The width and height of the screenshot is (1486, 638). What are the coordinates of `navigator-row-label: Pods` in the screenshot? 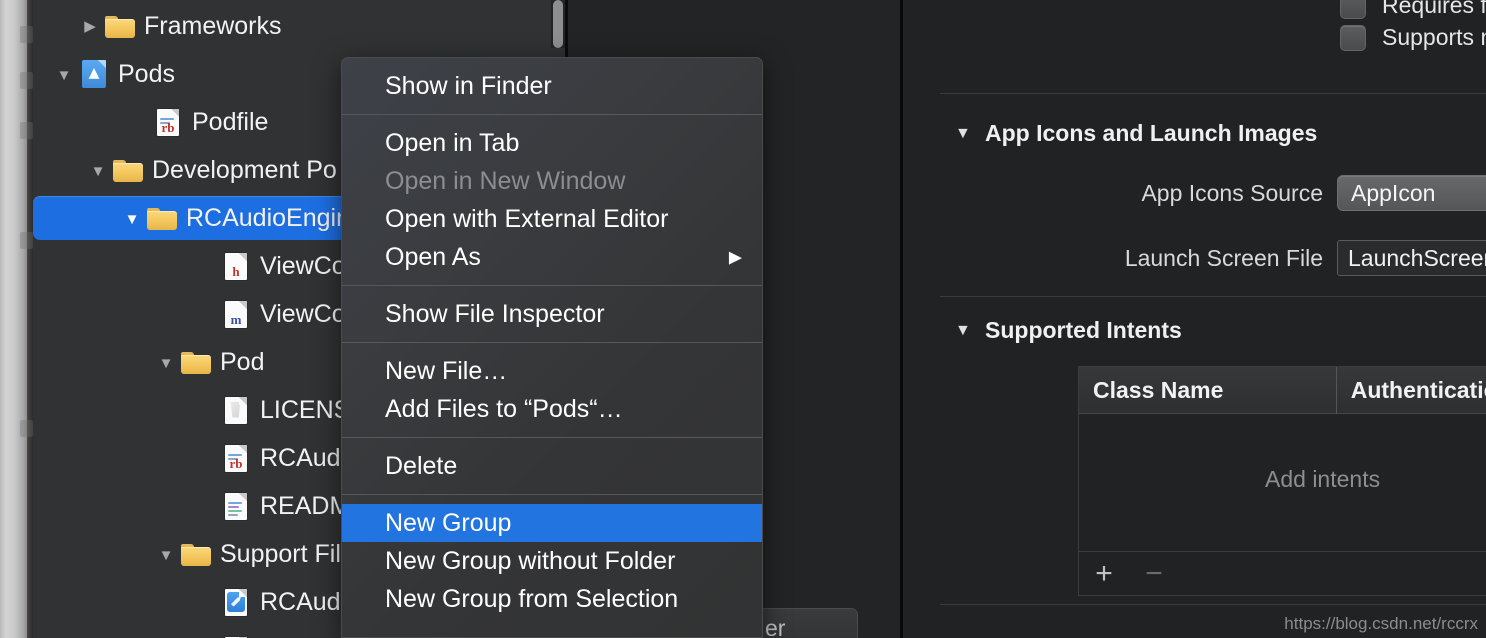 It's located at (146, 73).